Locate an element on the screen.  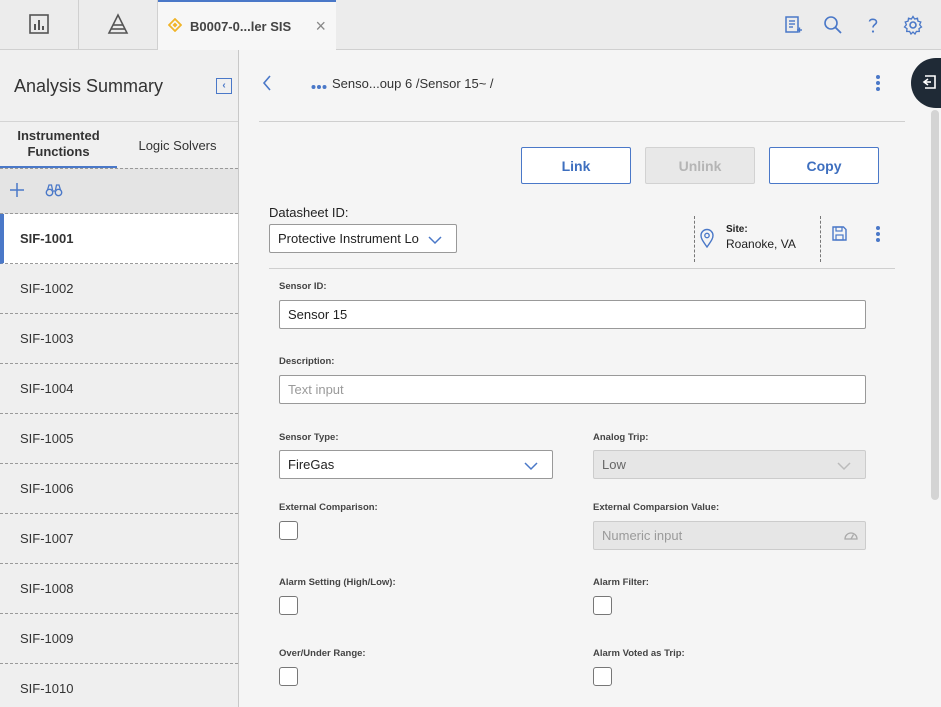
save-icon is located at coordinates (839, 235).